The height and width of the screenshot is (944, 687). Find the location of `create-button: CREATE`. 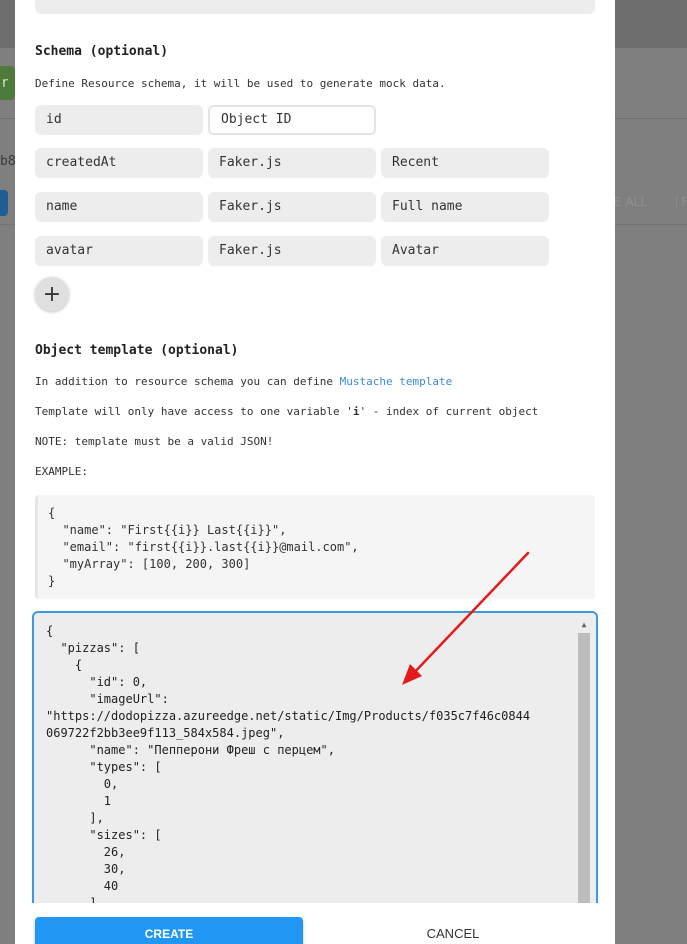

create-button: CREATE is located at coordinates (169, 930).